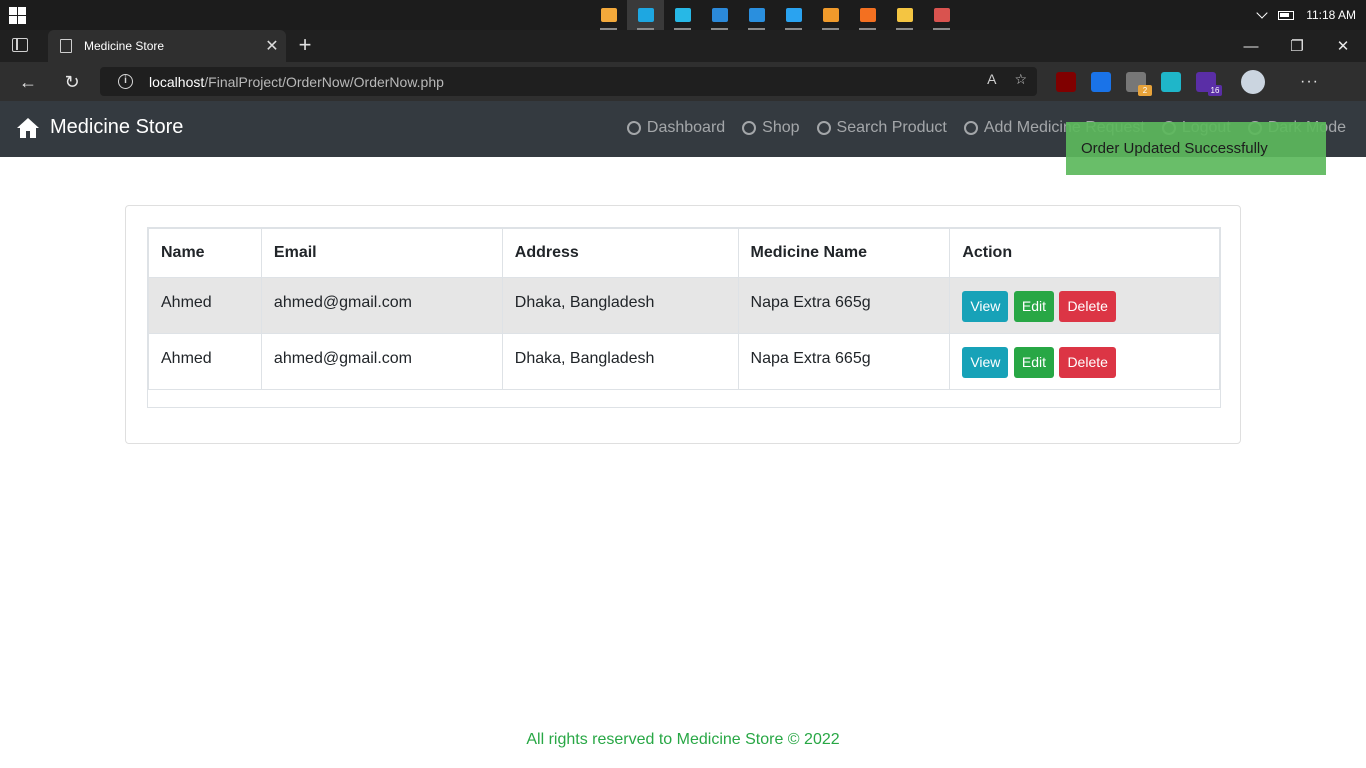 The width and height of the screenshot is (1366, 768). What do you see at coordinates (1331, 15) in the screenshot?
I see `clock: 11:18 AM` at bounding box center [1331, 15].